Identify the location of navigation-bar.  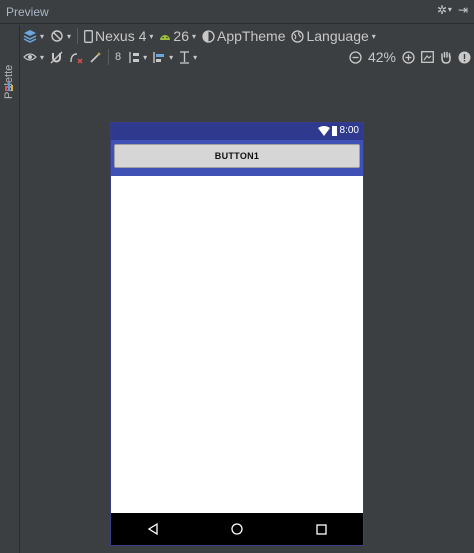
(237, 529).